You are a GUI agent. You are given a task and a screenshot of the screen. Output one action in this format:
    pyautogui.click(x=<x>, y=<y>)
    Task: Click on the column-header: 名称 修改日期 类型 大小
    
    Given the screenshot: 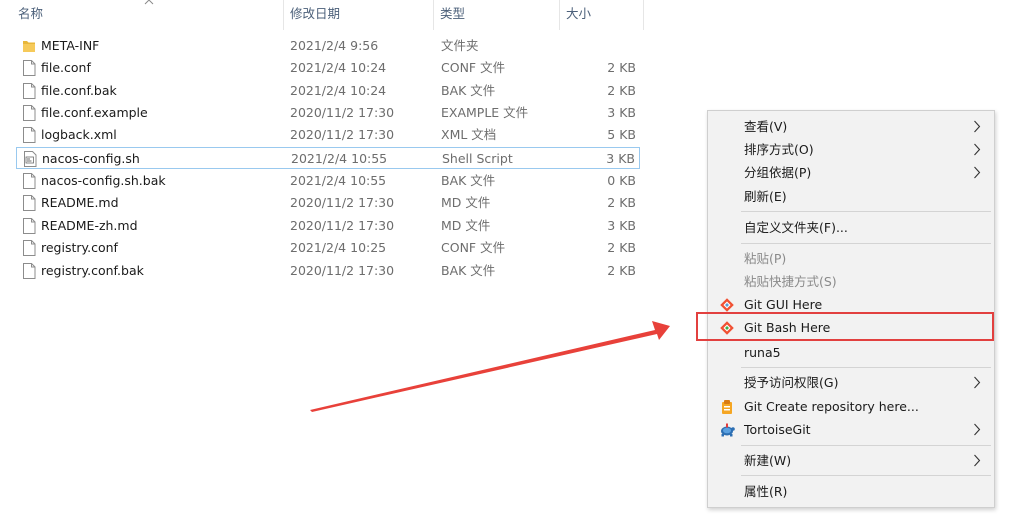 What is the action you would take?
    pyautogui.click(x=322, y=15)
    